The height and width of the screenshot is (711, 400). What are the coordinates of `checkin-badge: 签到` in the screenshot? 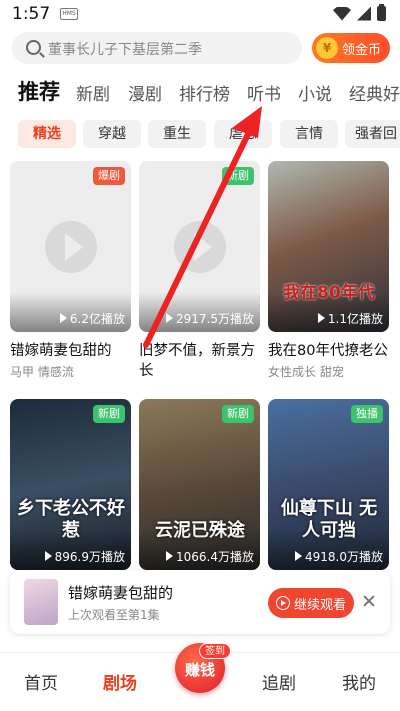 It's located at (215, 651).